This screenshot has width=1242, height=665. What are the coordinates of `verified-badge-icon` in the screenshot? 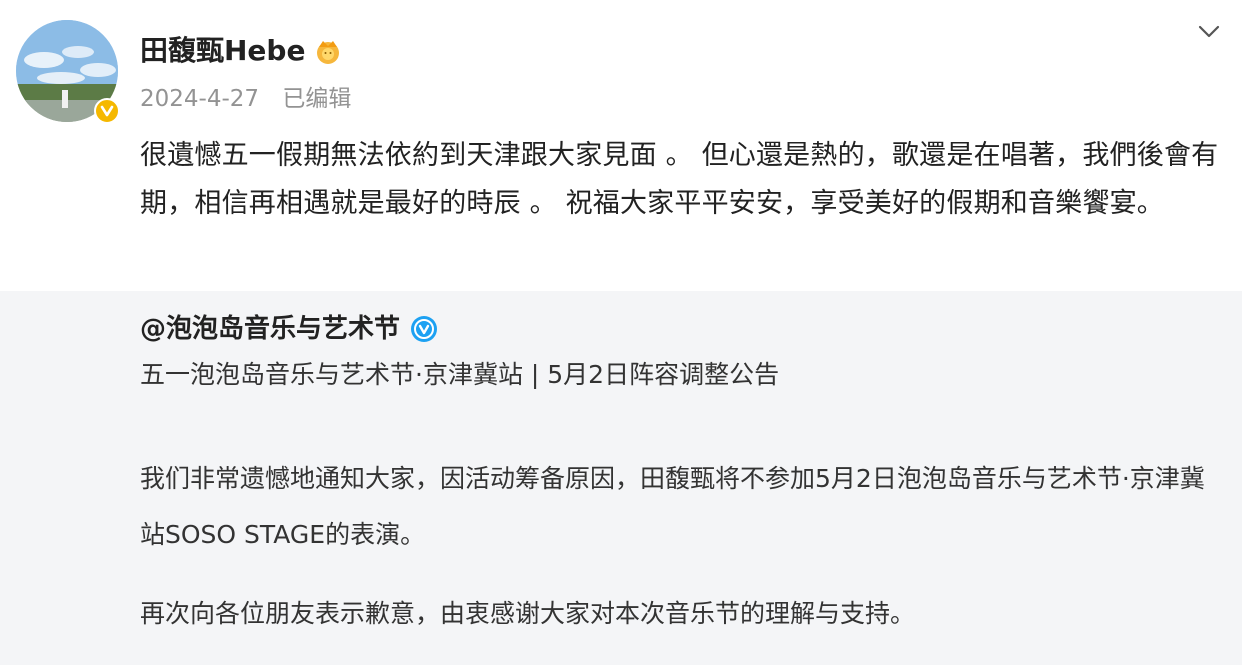 It's located at (107, 111).